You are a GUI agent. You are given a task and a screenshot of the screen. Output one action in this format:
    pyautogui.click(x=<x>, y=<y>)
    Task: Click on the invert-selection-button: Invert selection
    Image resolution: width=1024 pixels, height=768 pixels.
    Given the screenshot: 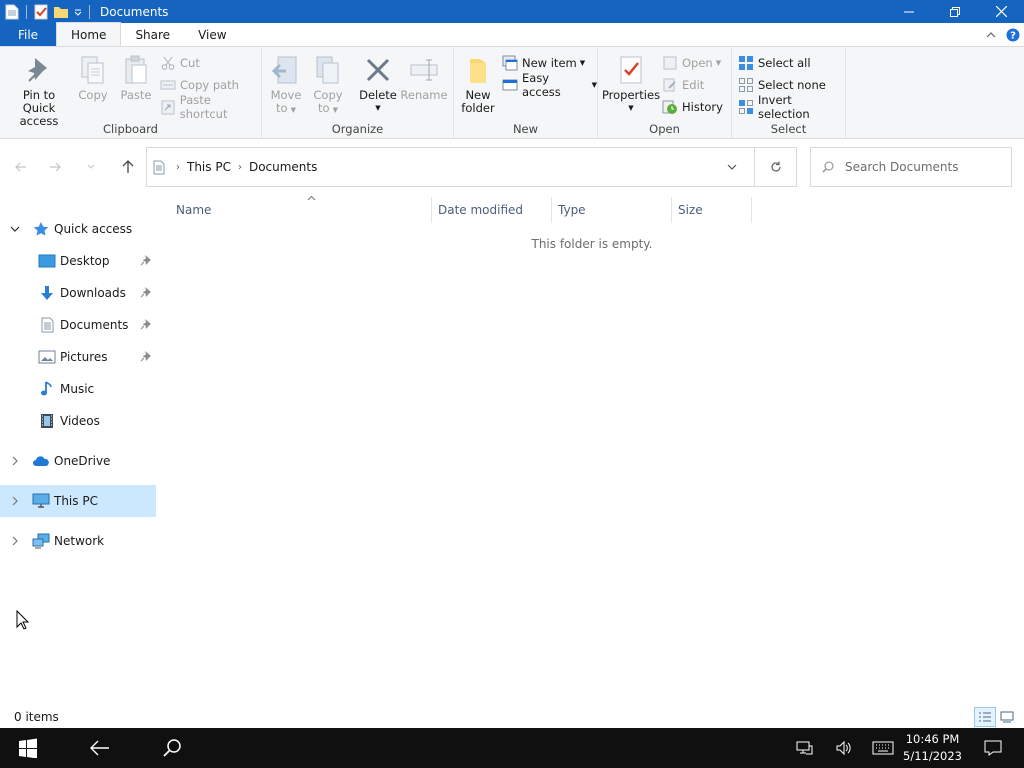 What is the action you would take?
    pyautogui.click(x=791, y=107)
    